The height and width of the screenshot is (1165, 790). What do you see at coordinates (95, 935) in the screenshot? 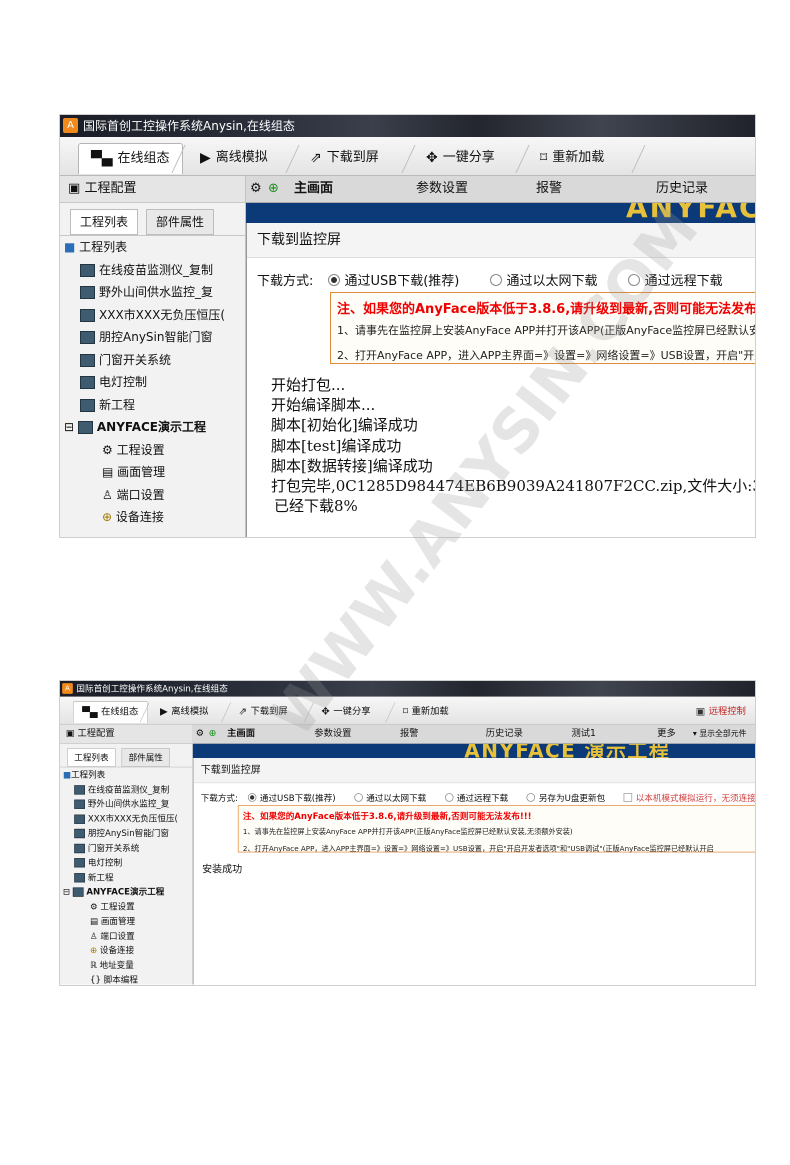
I see `port-icon: ♙` at bounding box center [95, 935].